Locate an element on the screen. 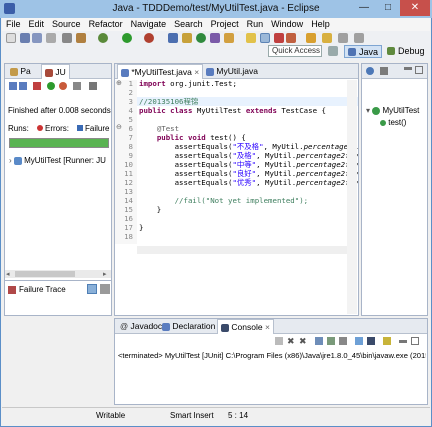  tab-myutil: MyUtil.java is located at coordinates (232, 71).